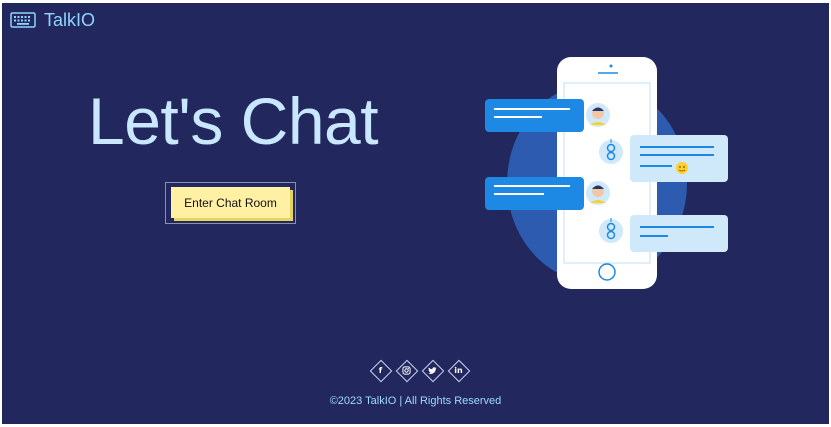  Describe the element at coordinates (458, 370) in the screenshot. I see `linkedin-icon: in` at that location.